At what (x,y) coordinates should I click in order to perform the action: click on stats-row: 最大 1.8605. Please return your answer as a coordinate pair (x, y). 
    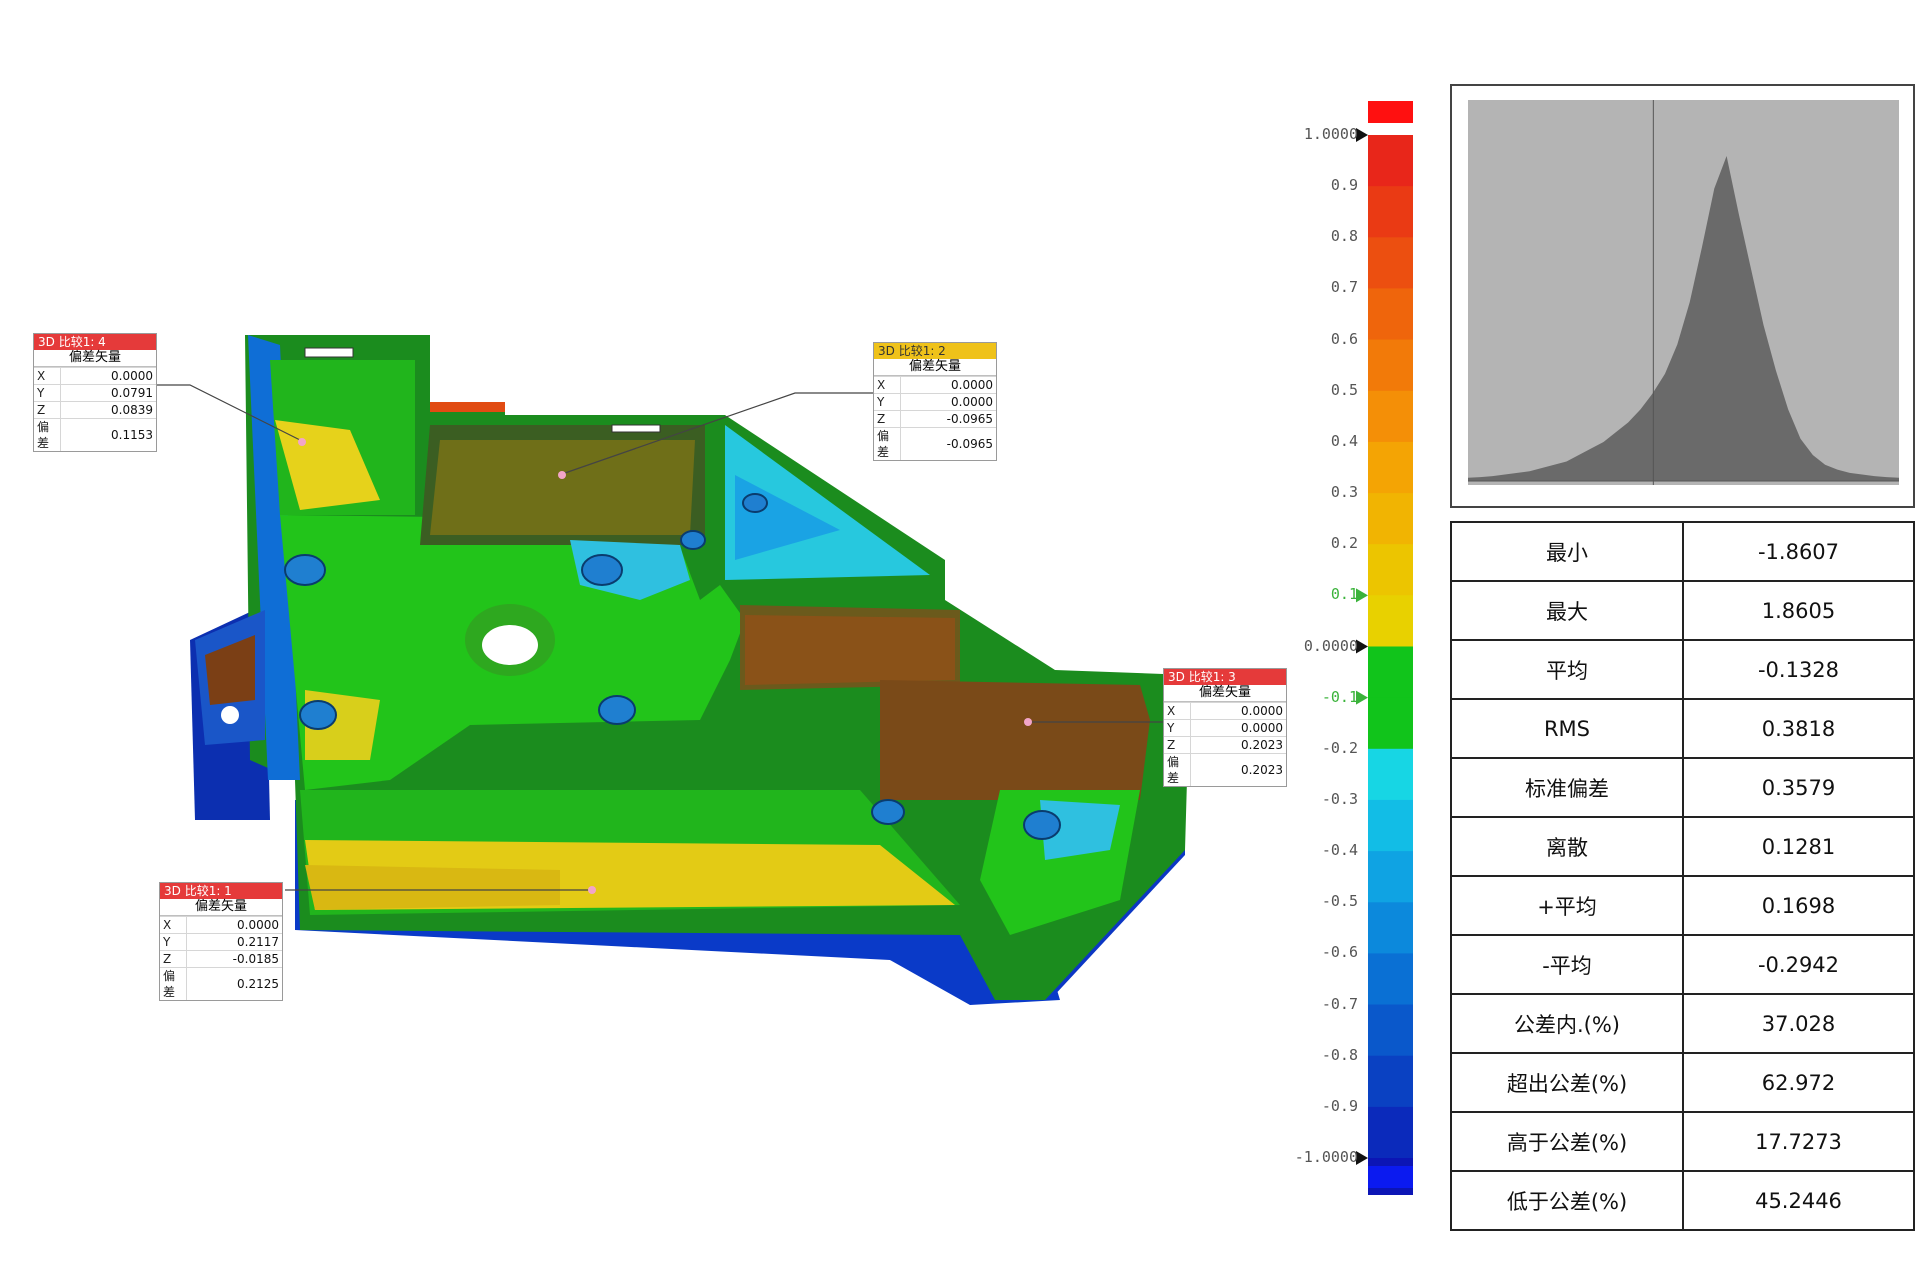
    Looking at the image, I should click on (1682, 610).